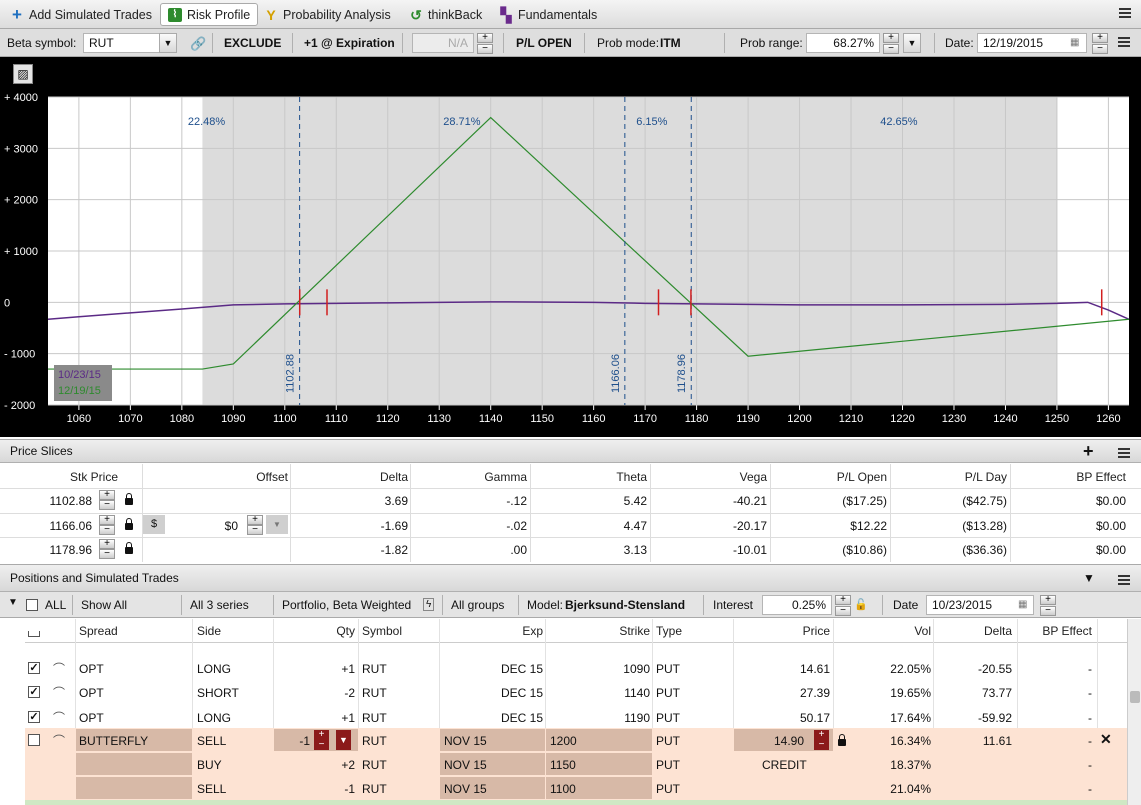 The height and width of the screenshot is (805, 1141). What do you see at coordinates (291, 373) in the screenshot?
I see `breakeven-label: 1102.88` at bounding box center [291, 373].